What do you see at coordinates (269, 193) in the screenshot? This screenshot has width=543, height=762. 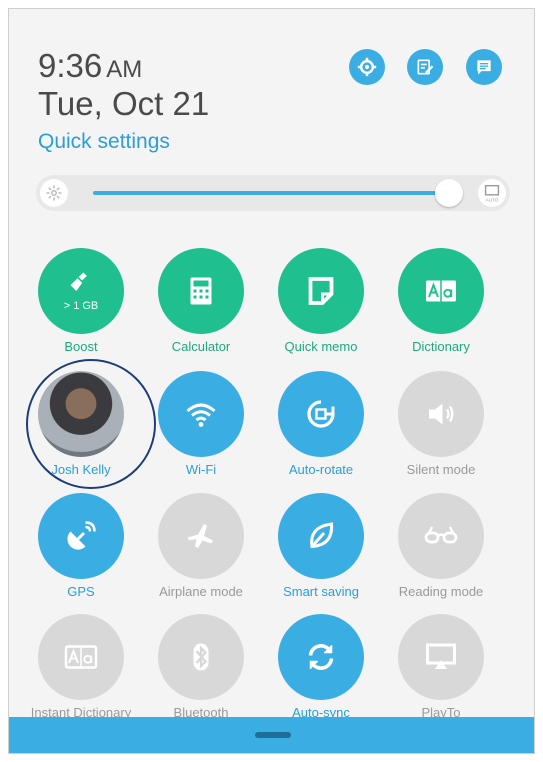 I see `brightness-track` at bounding box center [269, 193].